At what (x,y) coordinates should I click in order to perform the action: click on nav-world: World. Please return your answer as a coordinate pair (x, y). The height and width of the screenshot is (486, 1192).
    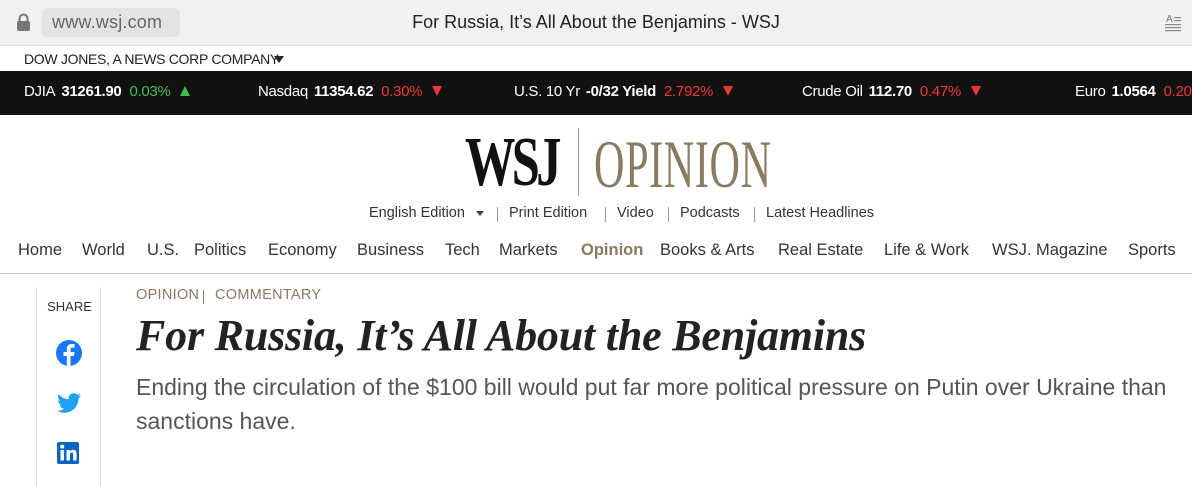
    Looking at the image, I should click on (103, 250).